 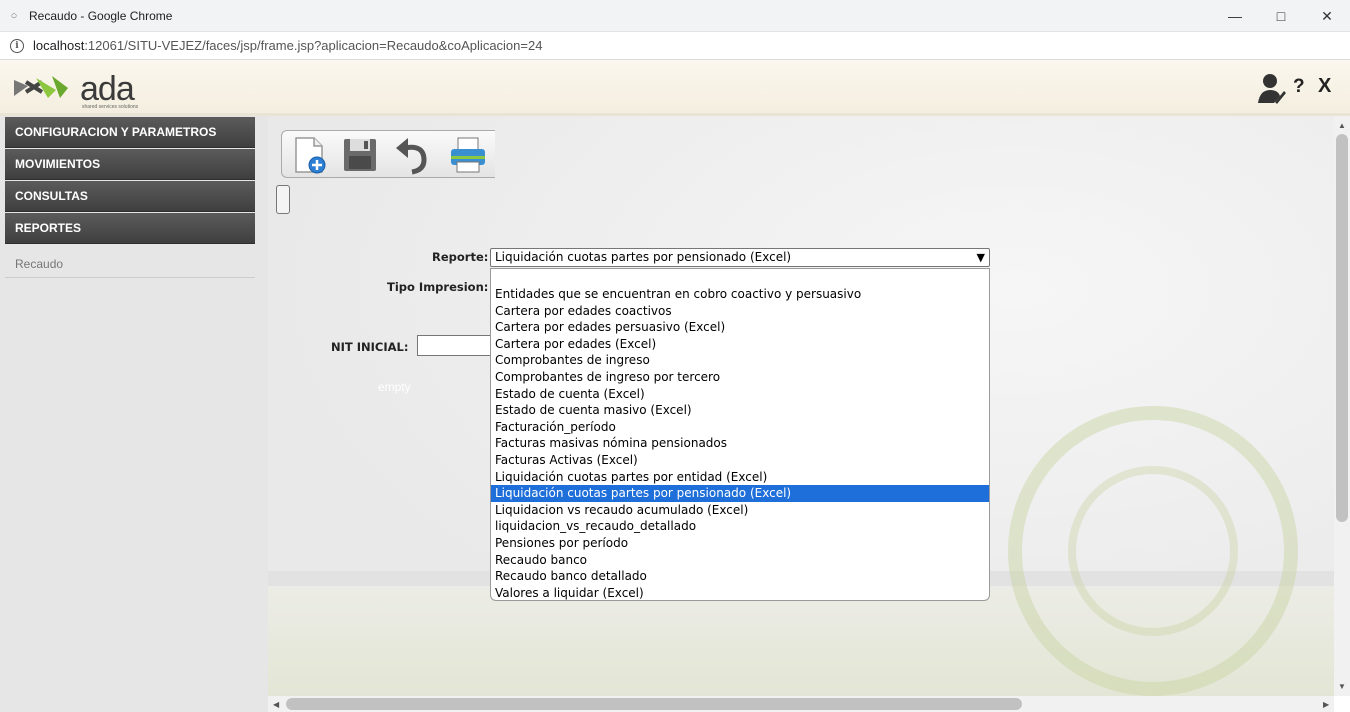 I want to click on window-close-button: ✕, so click(x=1327, y=16).